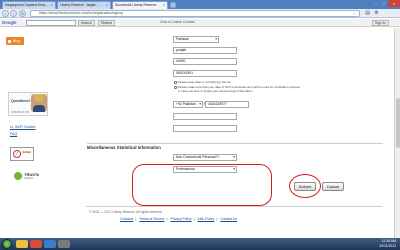 The image size is (400, 250). Describe the element at coordinates (242, 62) in the screenshot. I see `zip-row: *Zip/Postal Code 44000` at that location.